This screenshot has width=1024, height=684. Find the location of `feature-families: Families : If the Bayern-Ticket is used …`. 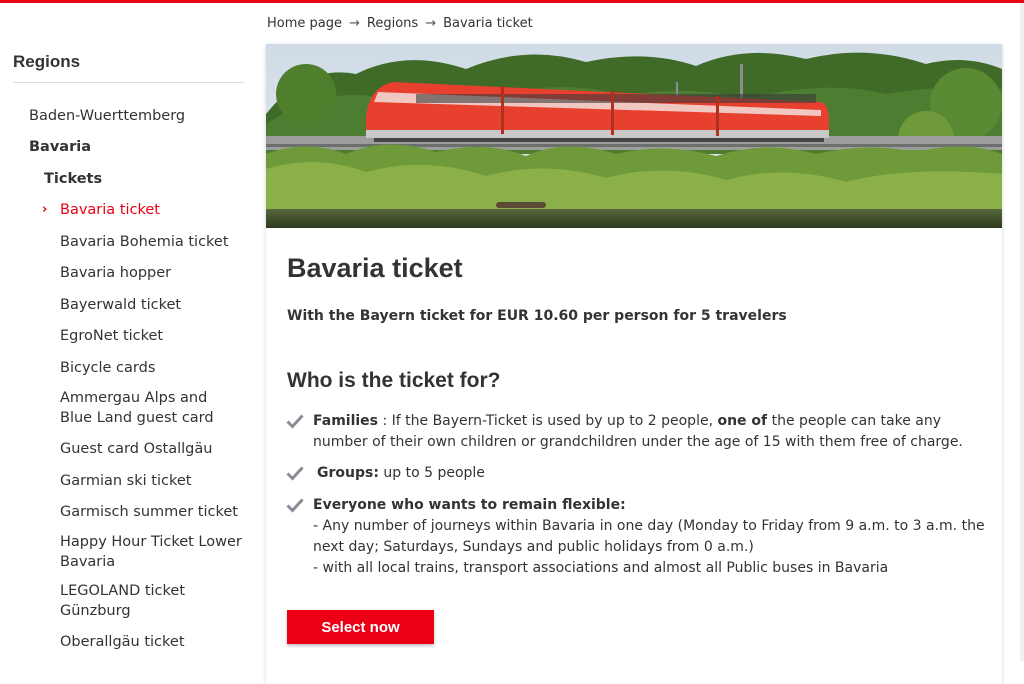

feature-families: Families : If the Bayern-Ticket is used … is located at coordinates (636, 433).